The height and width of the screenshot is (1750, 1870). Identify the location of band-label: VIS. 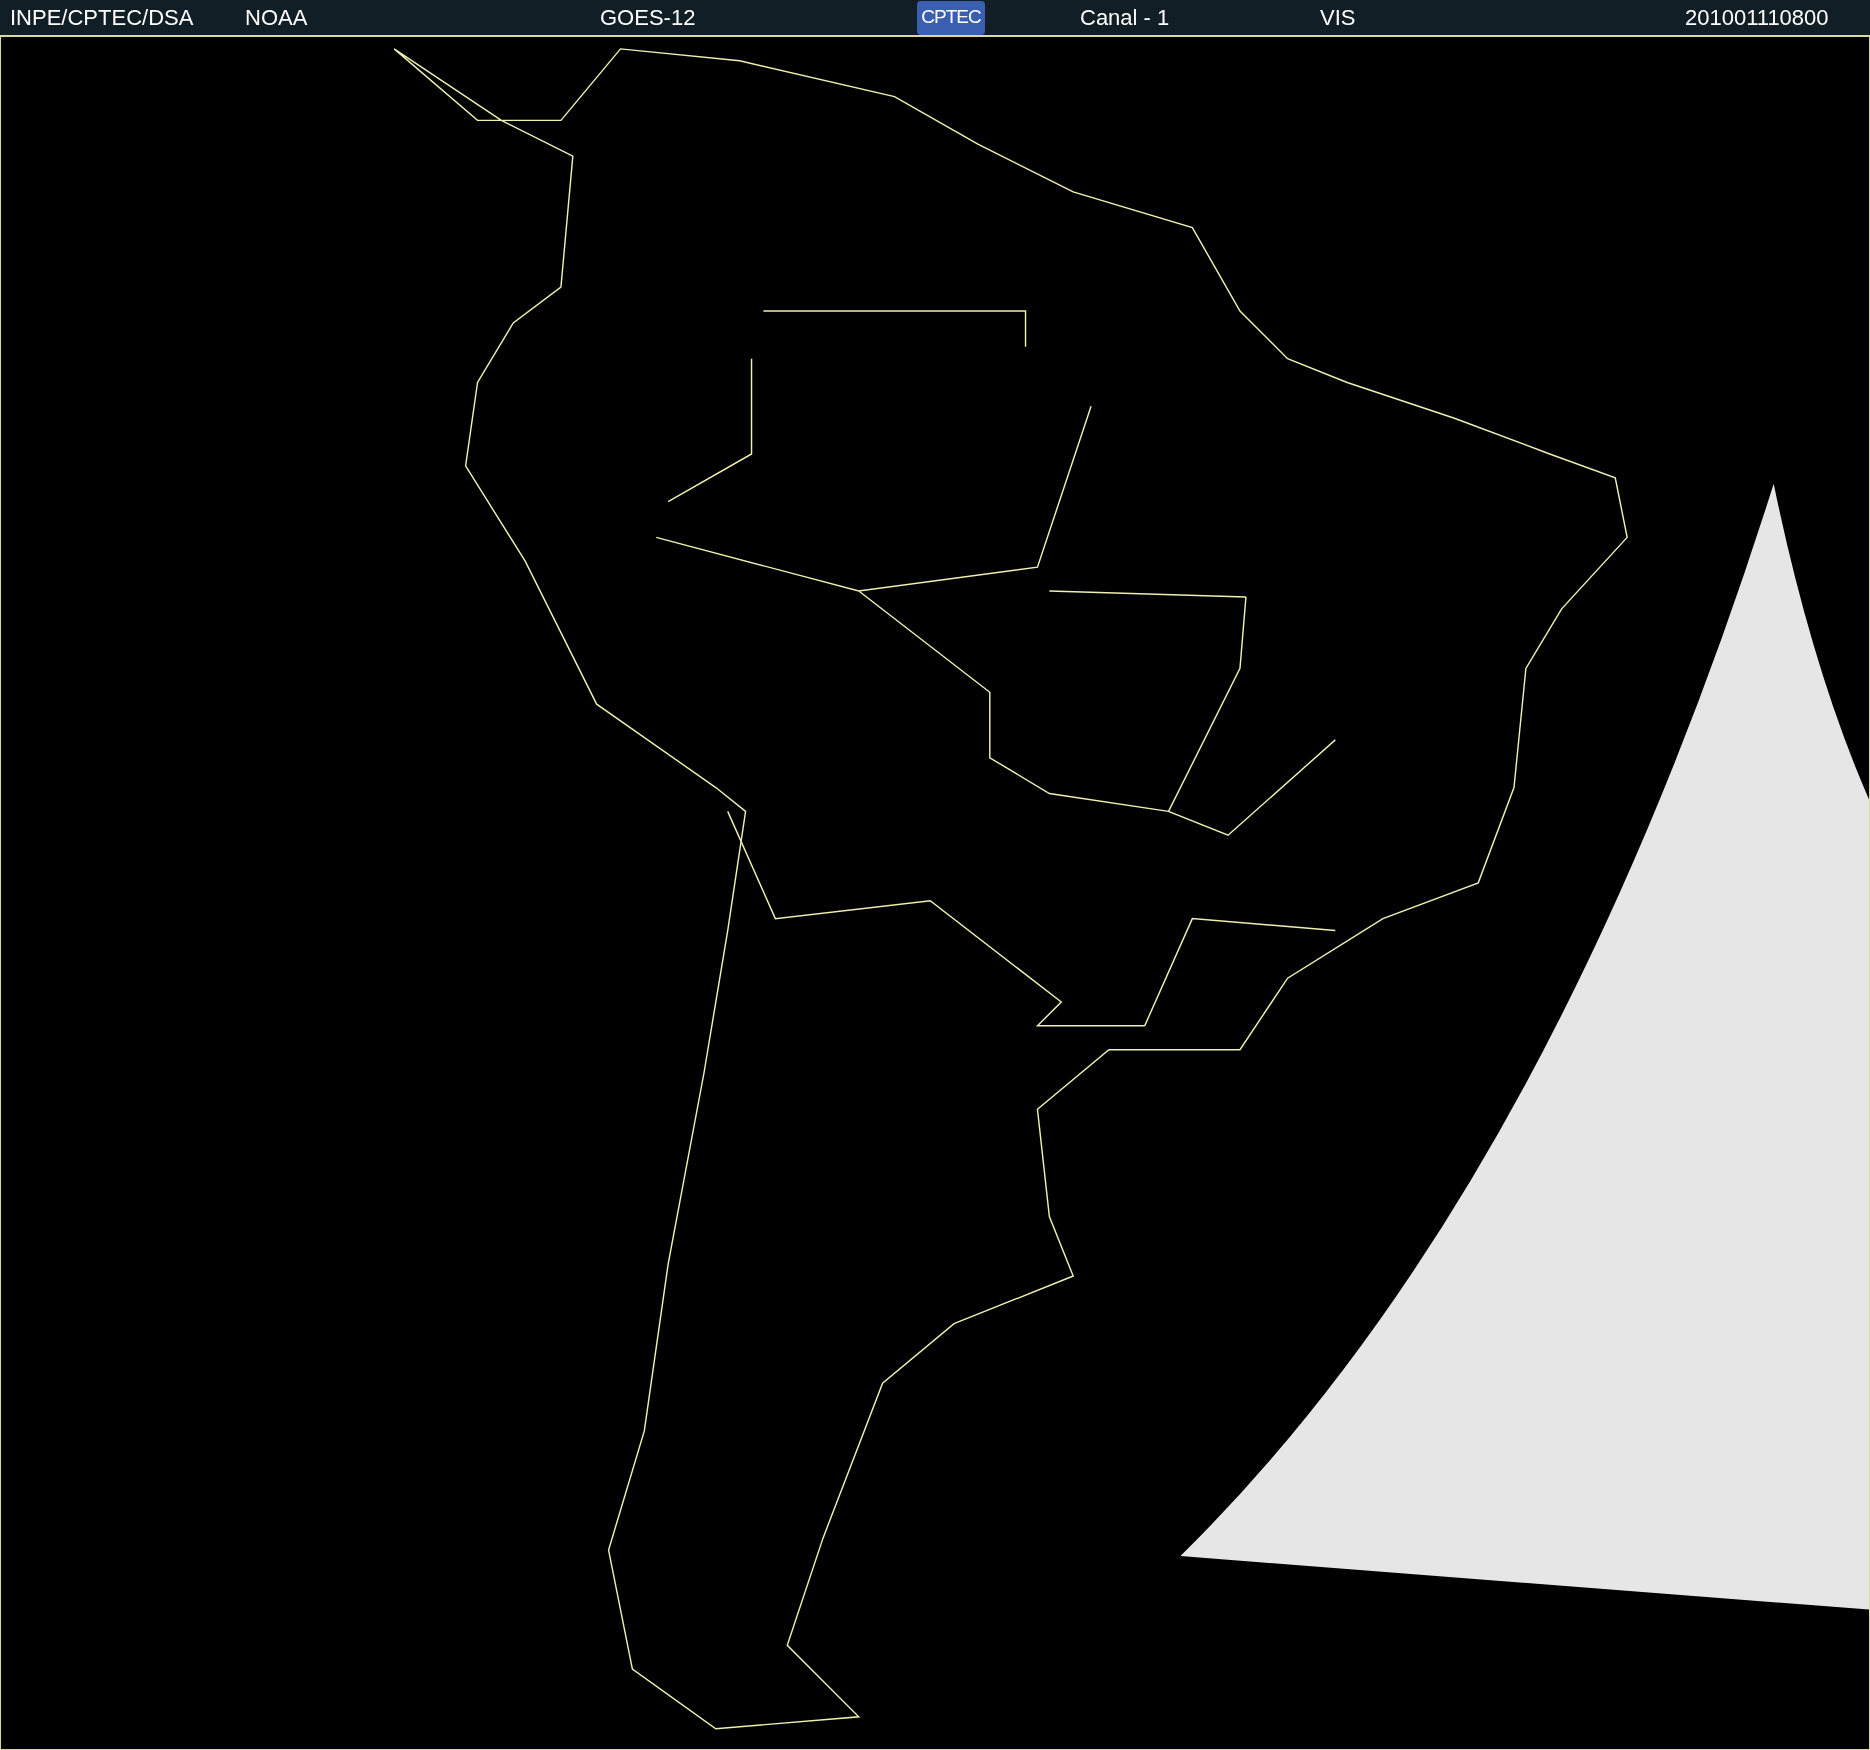
(1338, 18).